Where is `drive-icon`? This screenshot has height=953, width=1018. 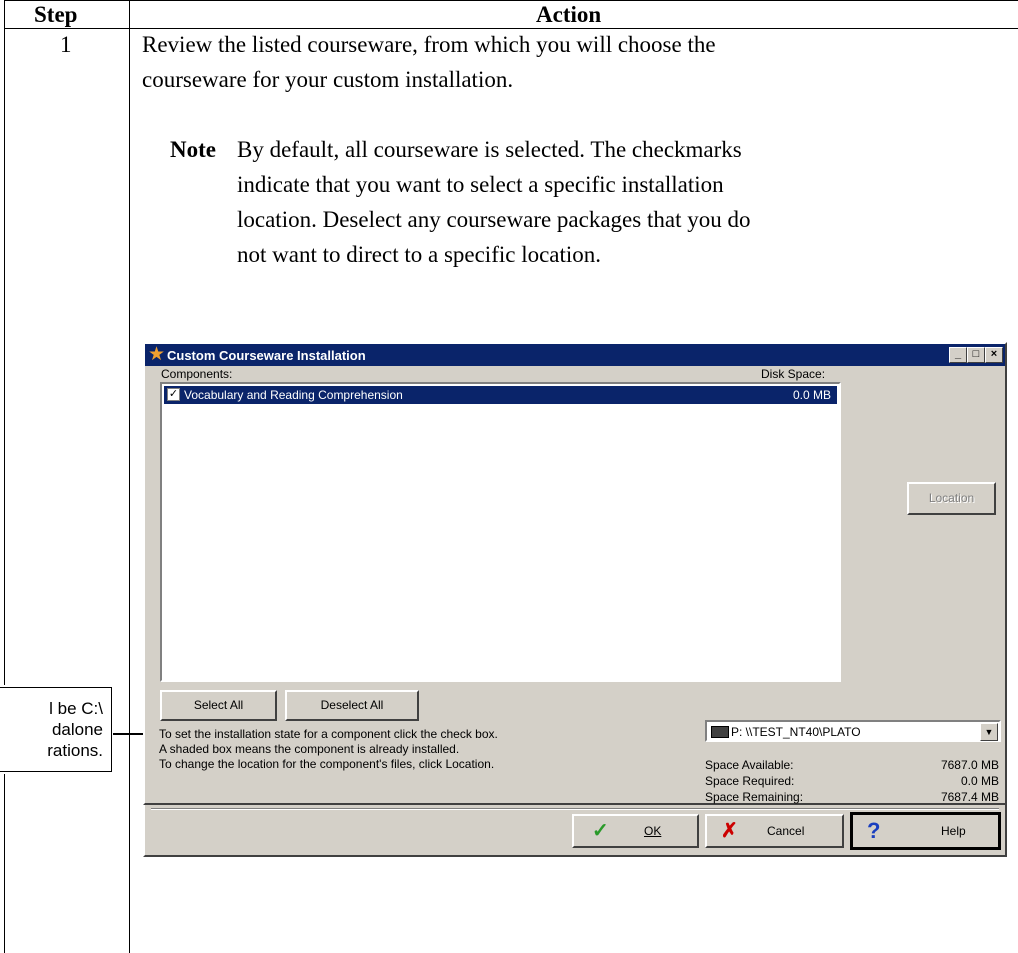
drive-icon is located at coordinates (720, 732).